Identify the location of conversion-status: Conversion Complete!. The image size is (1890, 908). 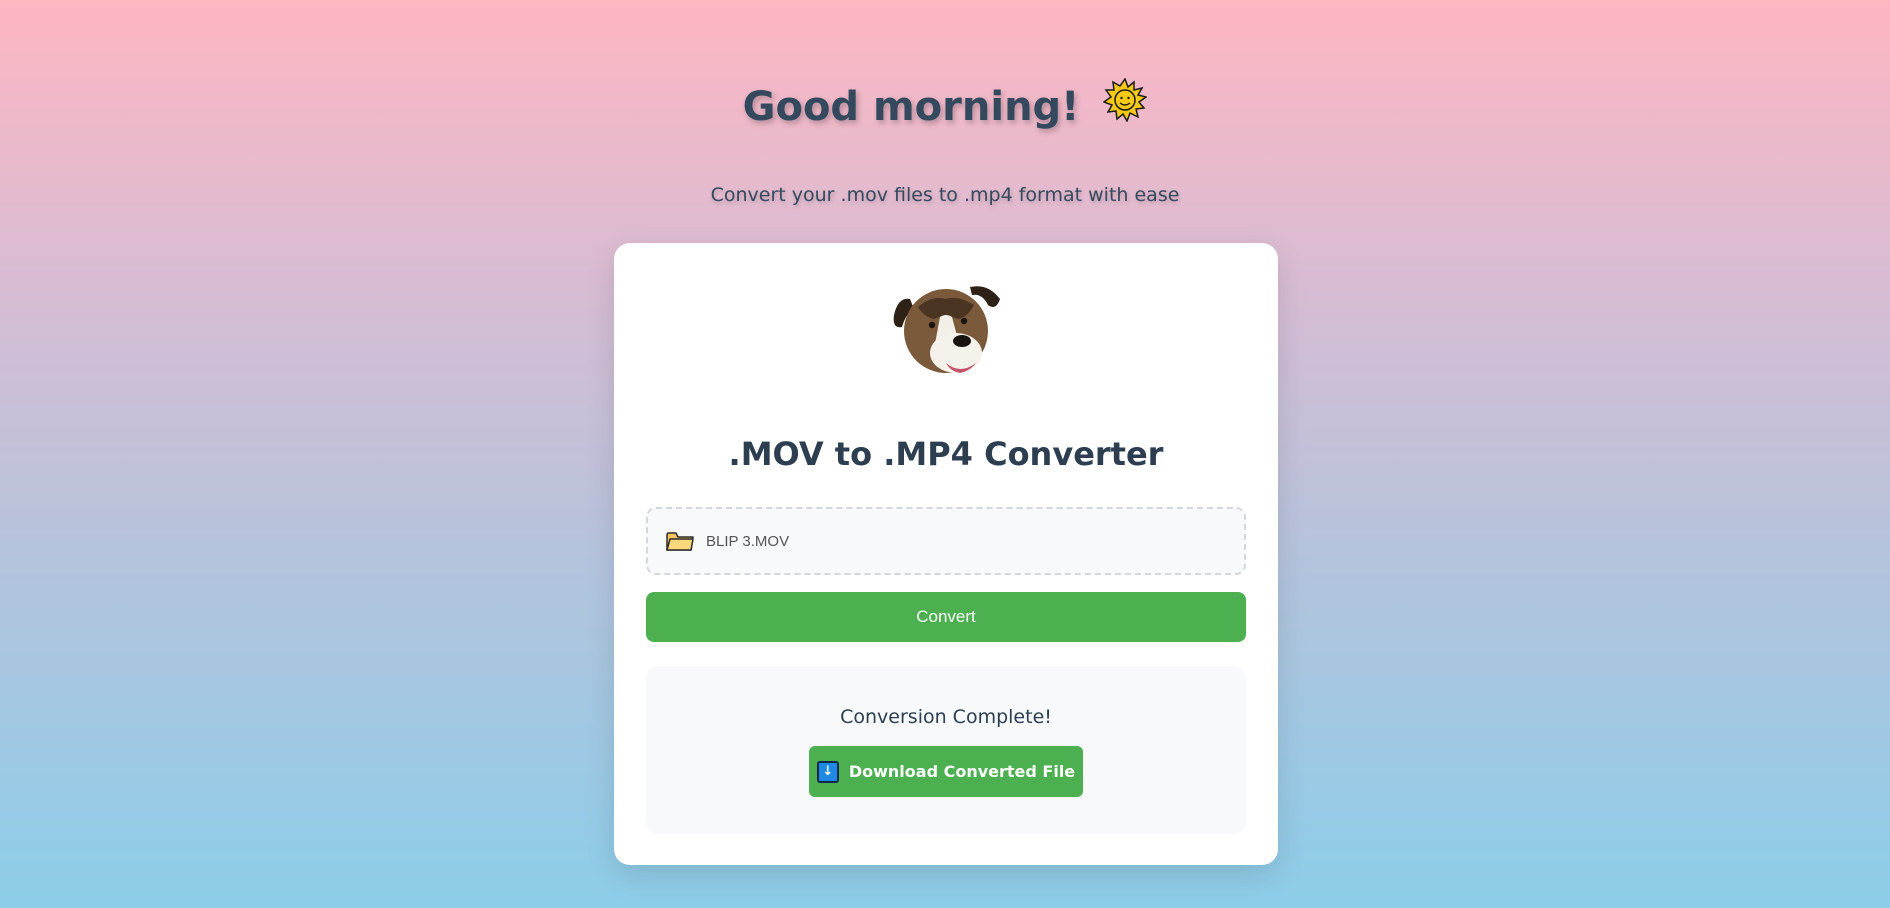
(946, 717).